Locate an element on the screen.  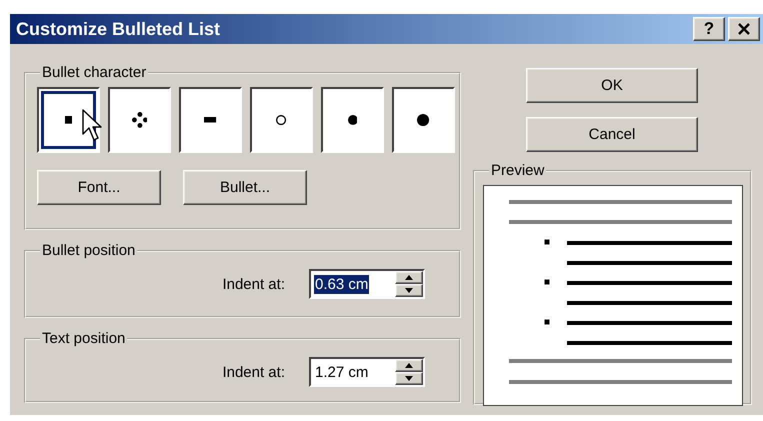
help-button: ? is located at coordinates (709, 29).